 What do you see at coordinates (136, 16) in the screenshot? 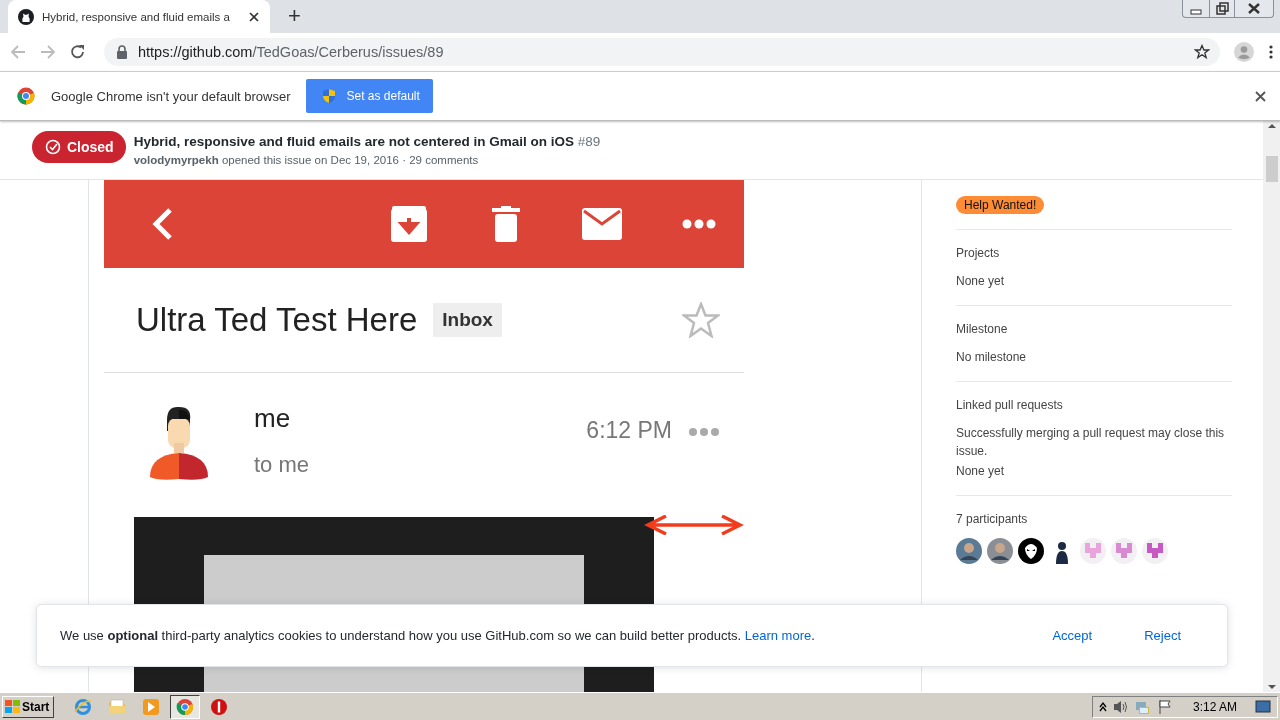
I see `tab-title: Hybrid, responsive and fluid emails a` at bounding box center [136, 16].